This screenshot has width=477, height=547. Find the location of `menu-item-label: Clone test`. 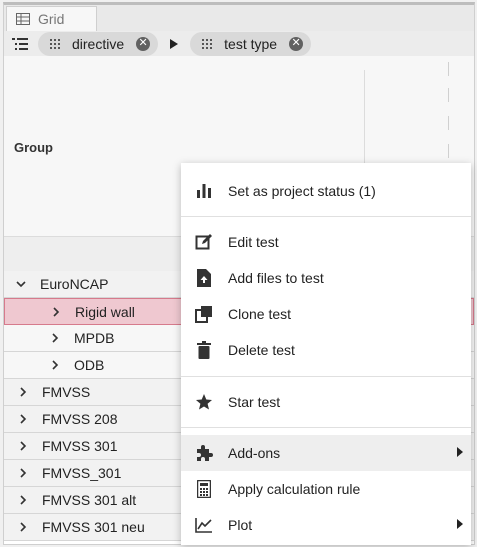

menu-item-label: Clone test is located at coordinates (260, 314).